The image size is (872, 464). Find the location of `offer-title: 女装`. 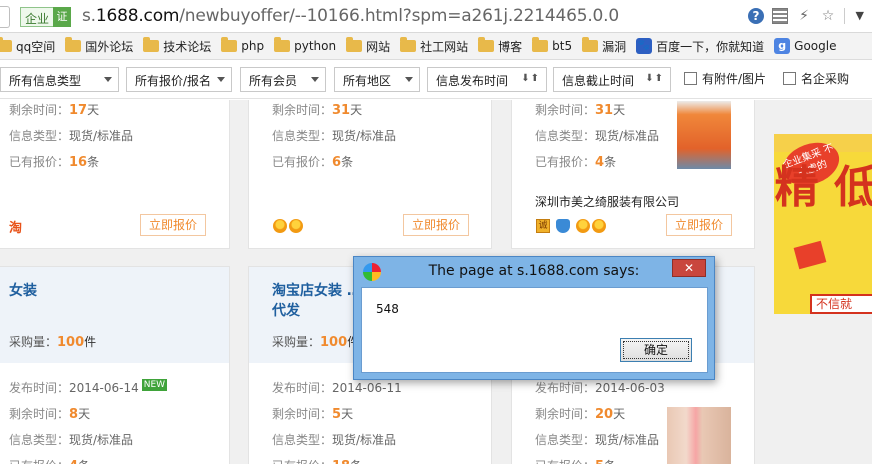

offer-title: 女装 is located at coordinates (23, 291).